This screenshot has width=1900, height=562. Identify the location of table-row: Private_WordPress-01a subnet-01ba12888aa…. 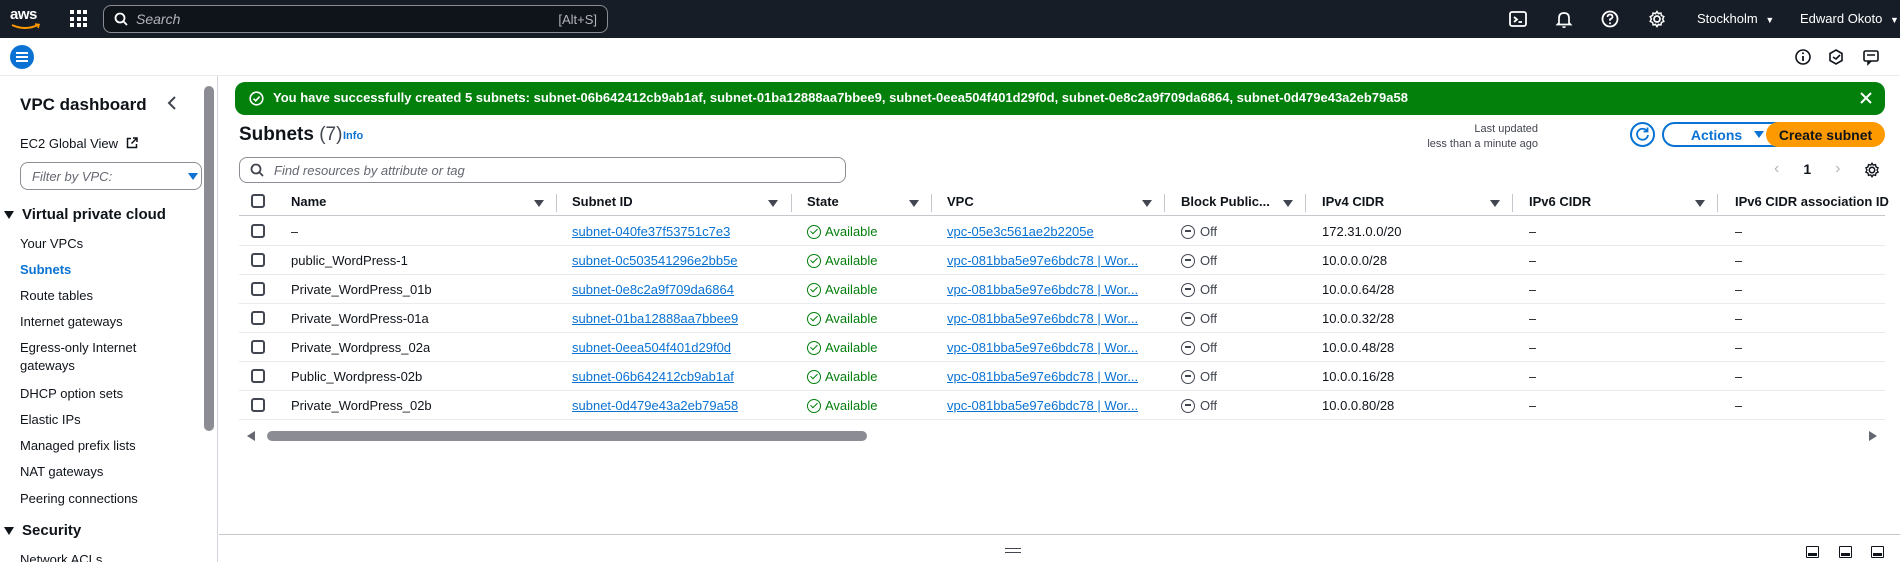
(1062, 318).